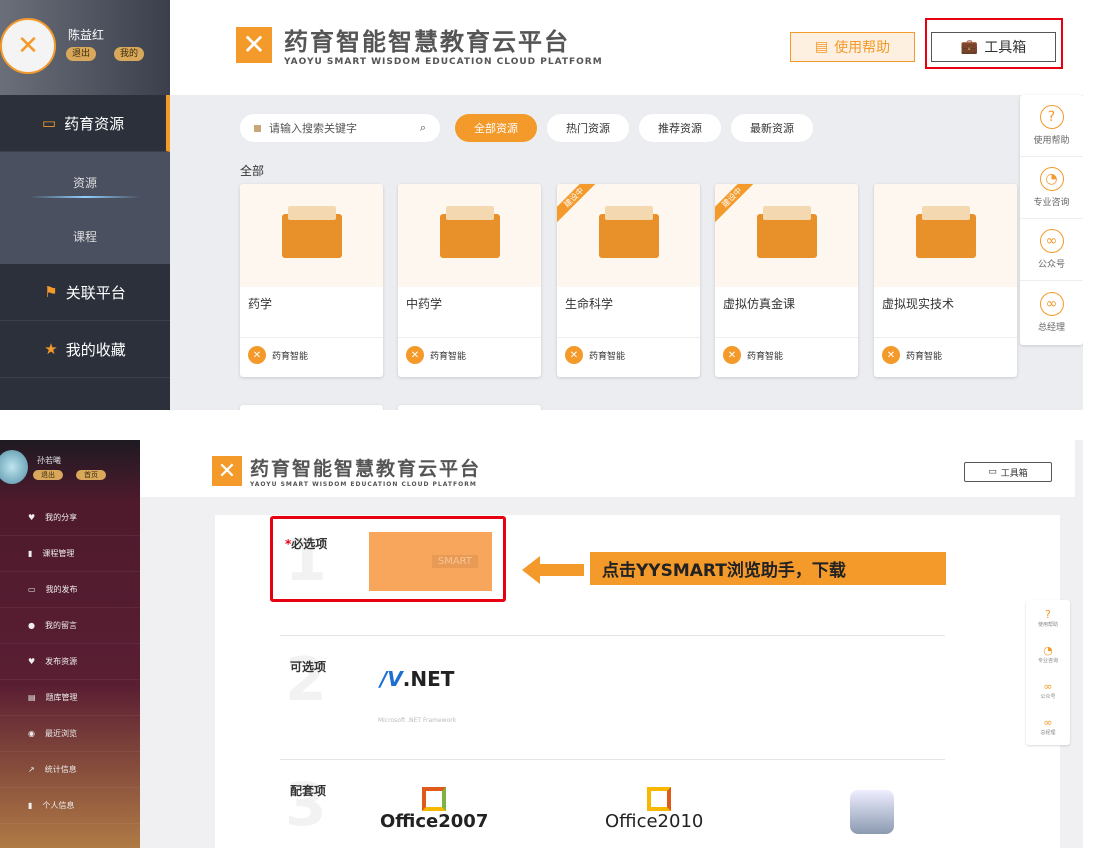  Describe the element at coordinates (308, 791) in the screenshot. I see `bundled-label: 配套项` at that location.